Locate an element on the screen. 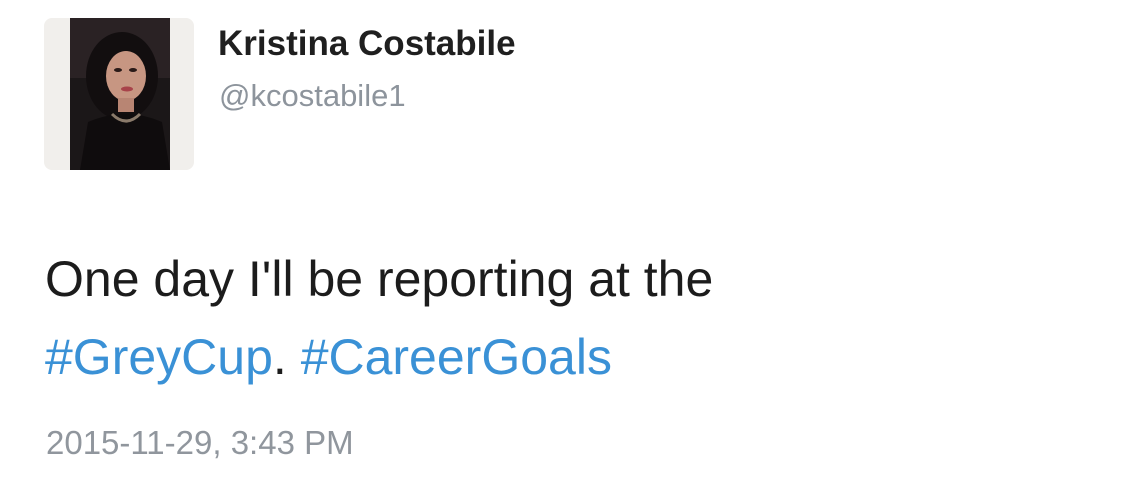  avatar is located at coordinates (119, 94).